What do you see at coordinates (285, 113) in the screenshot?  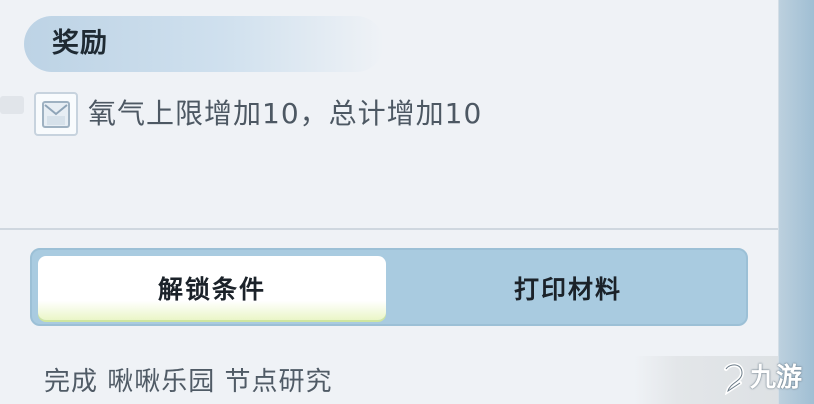 I see `reward-item-text: 氧气上限增加10，总计增加10` at bounding box center [285, 113].